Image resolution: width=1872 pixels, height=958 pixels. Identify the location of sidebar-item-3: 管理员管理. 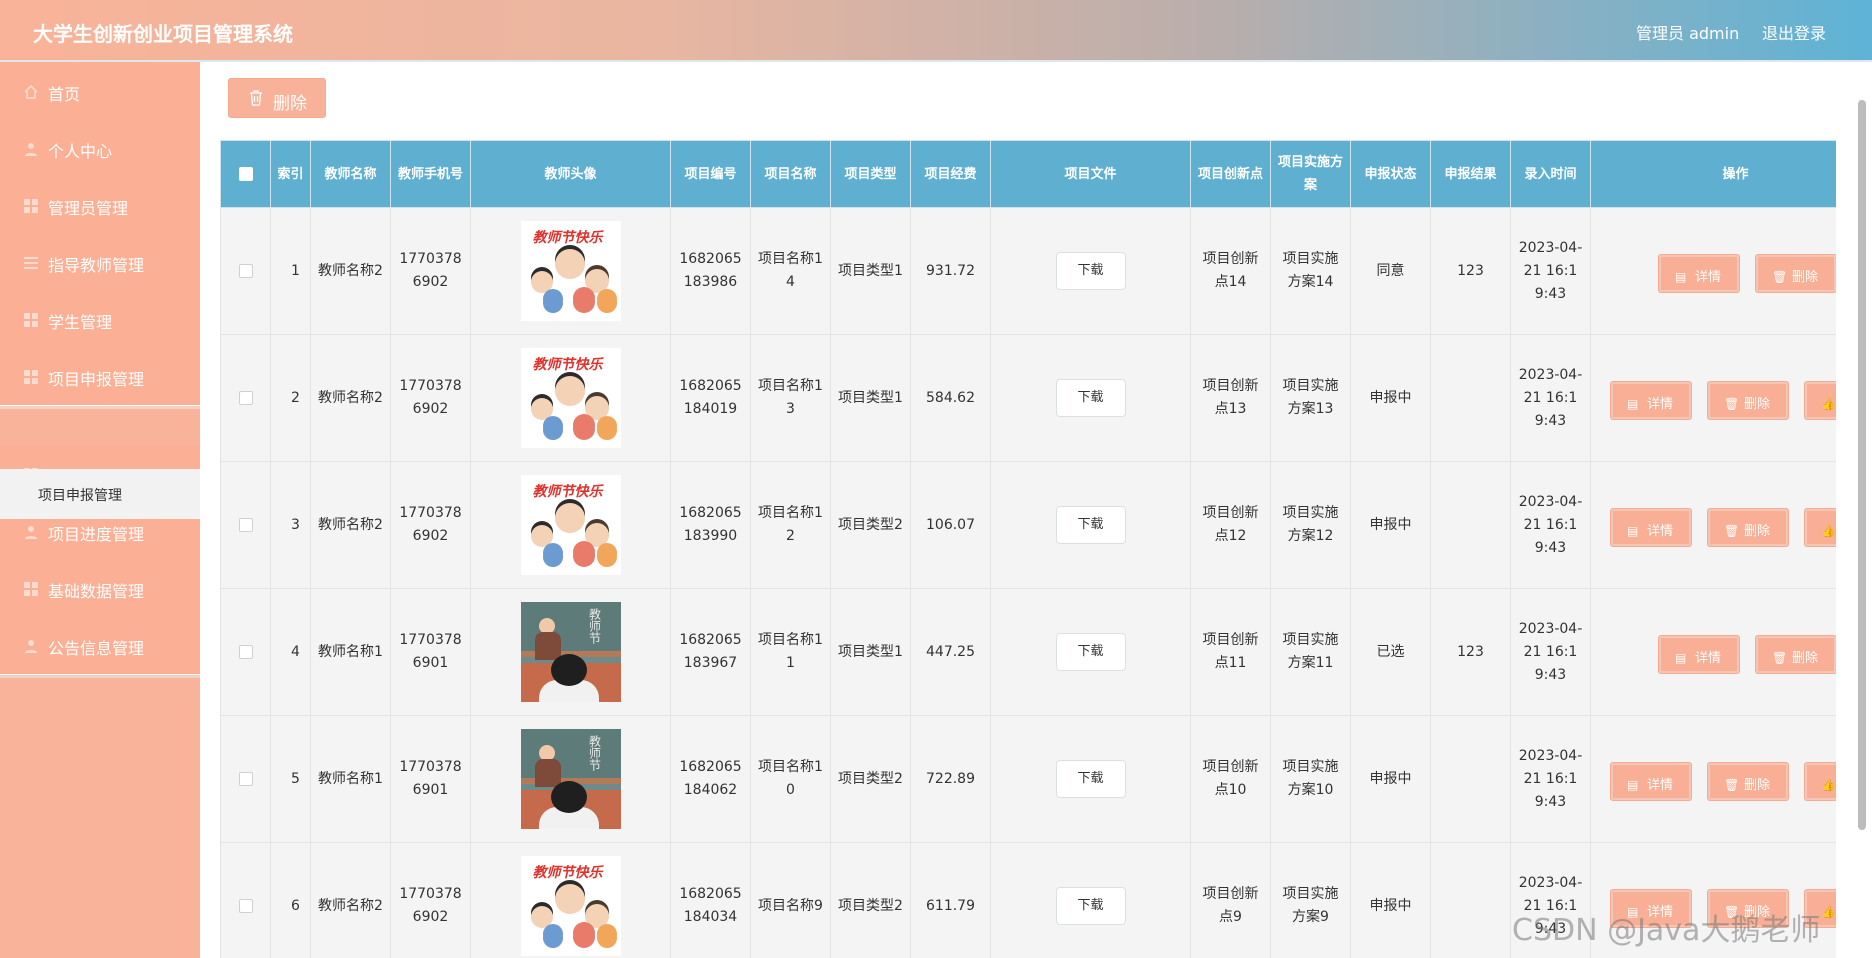
(100, 207).